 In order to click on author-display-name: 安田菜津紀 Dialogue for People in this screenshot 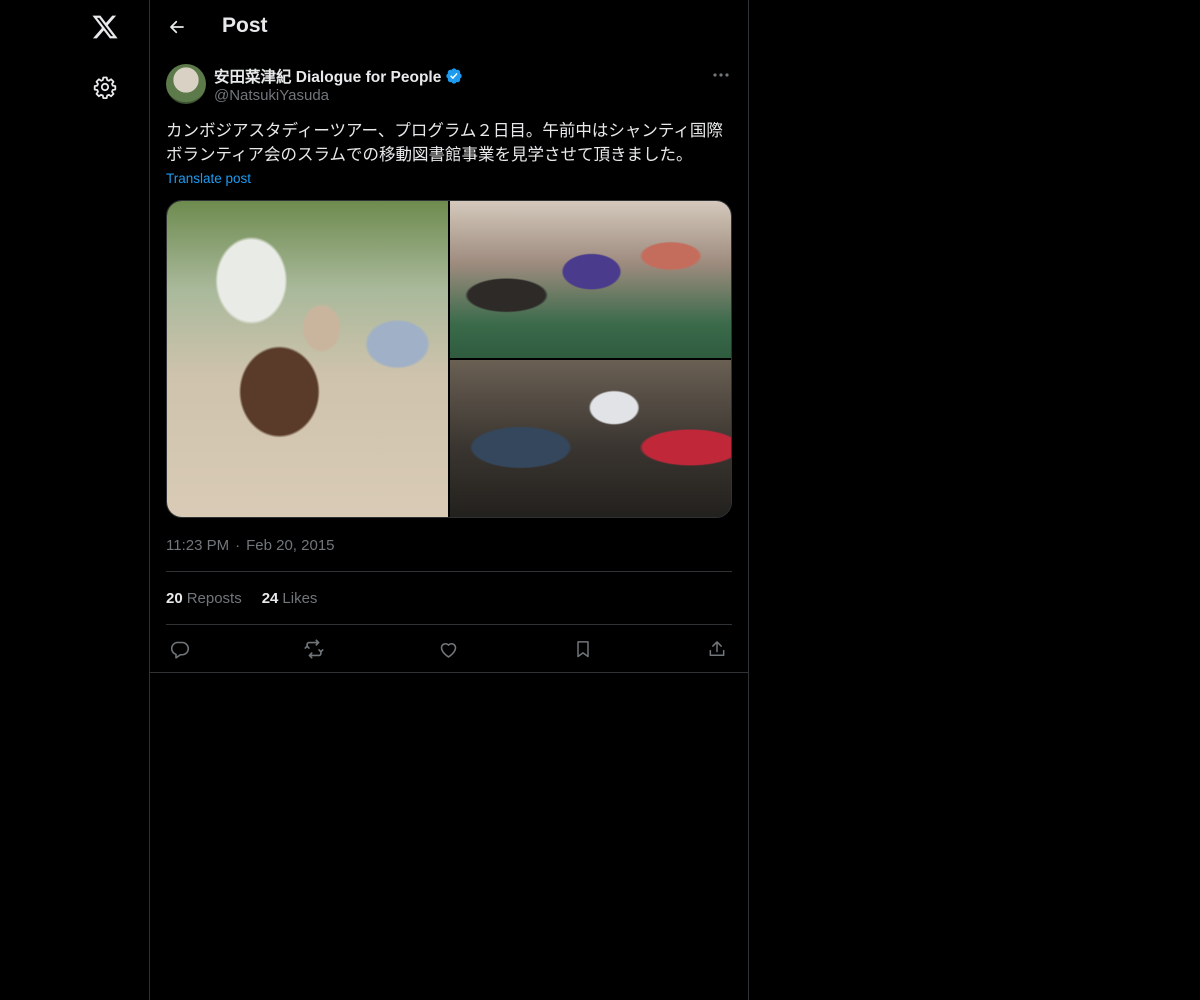, I will do `click(328, 77)`.